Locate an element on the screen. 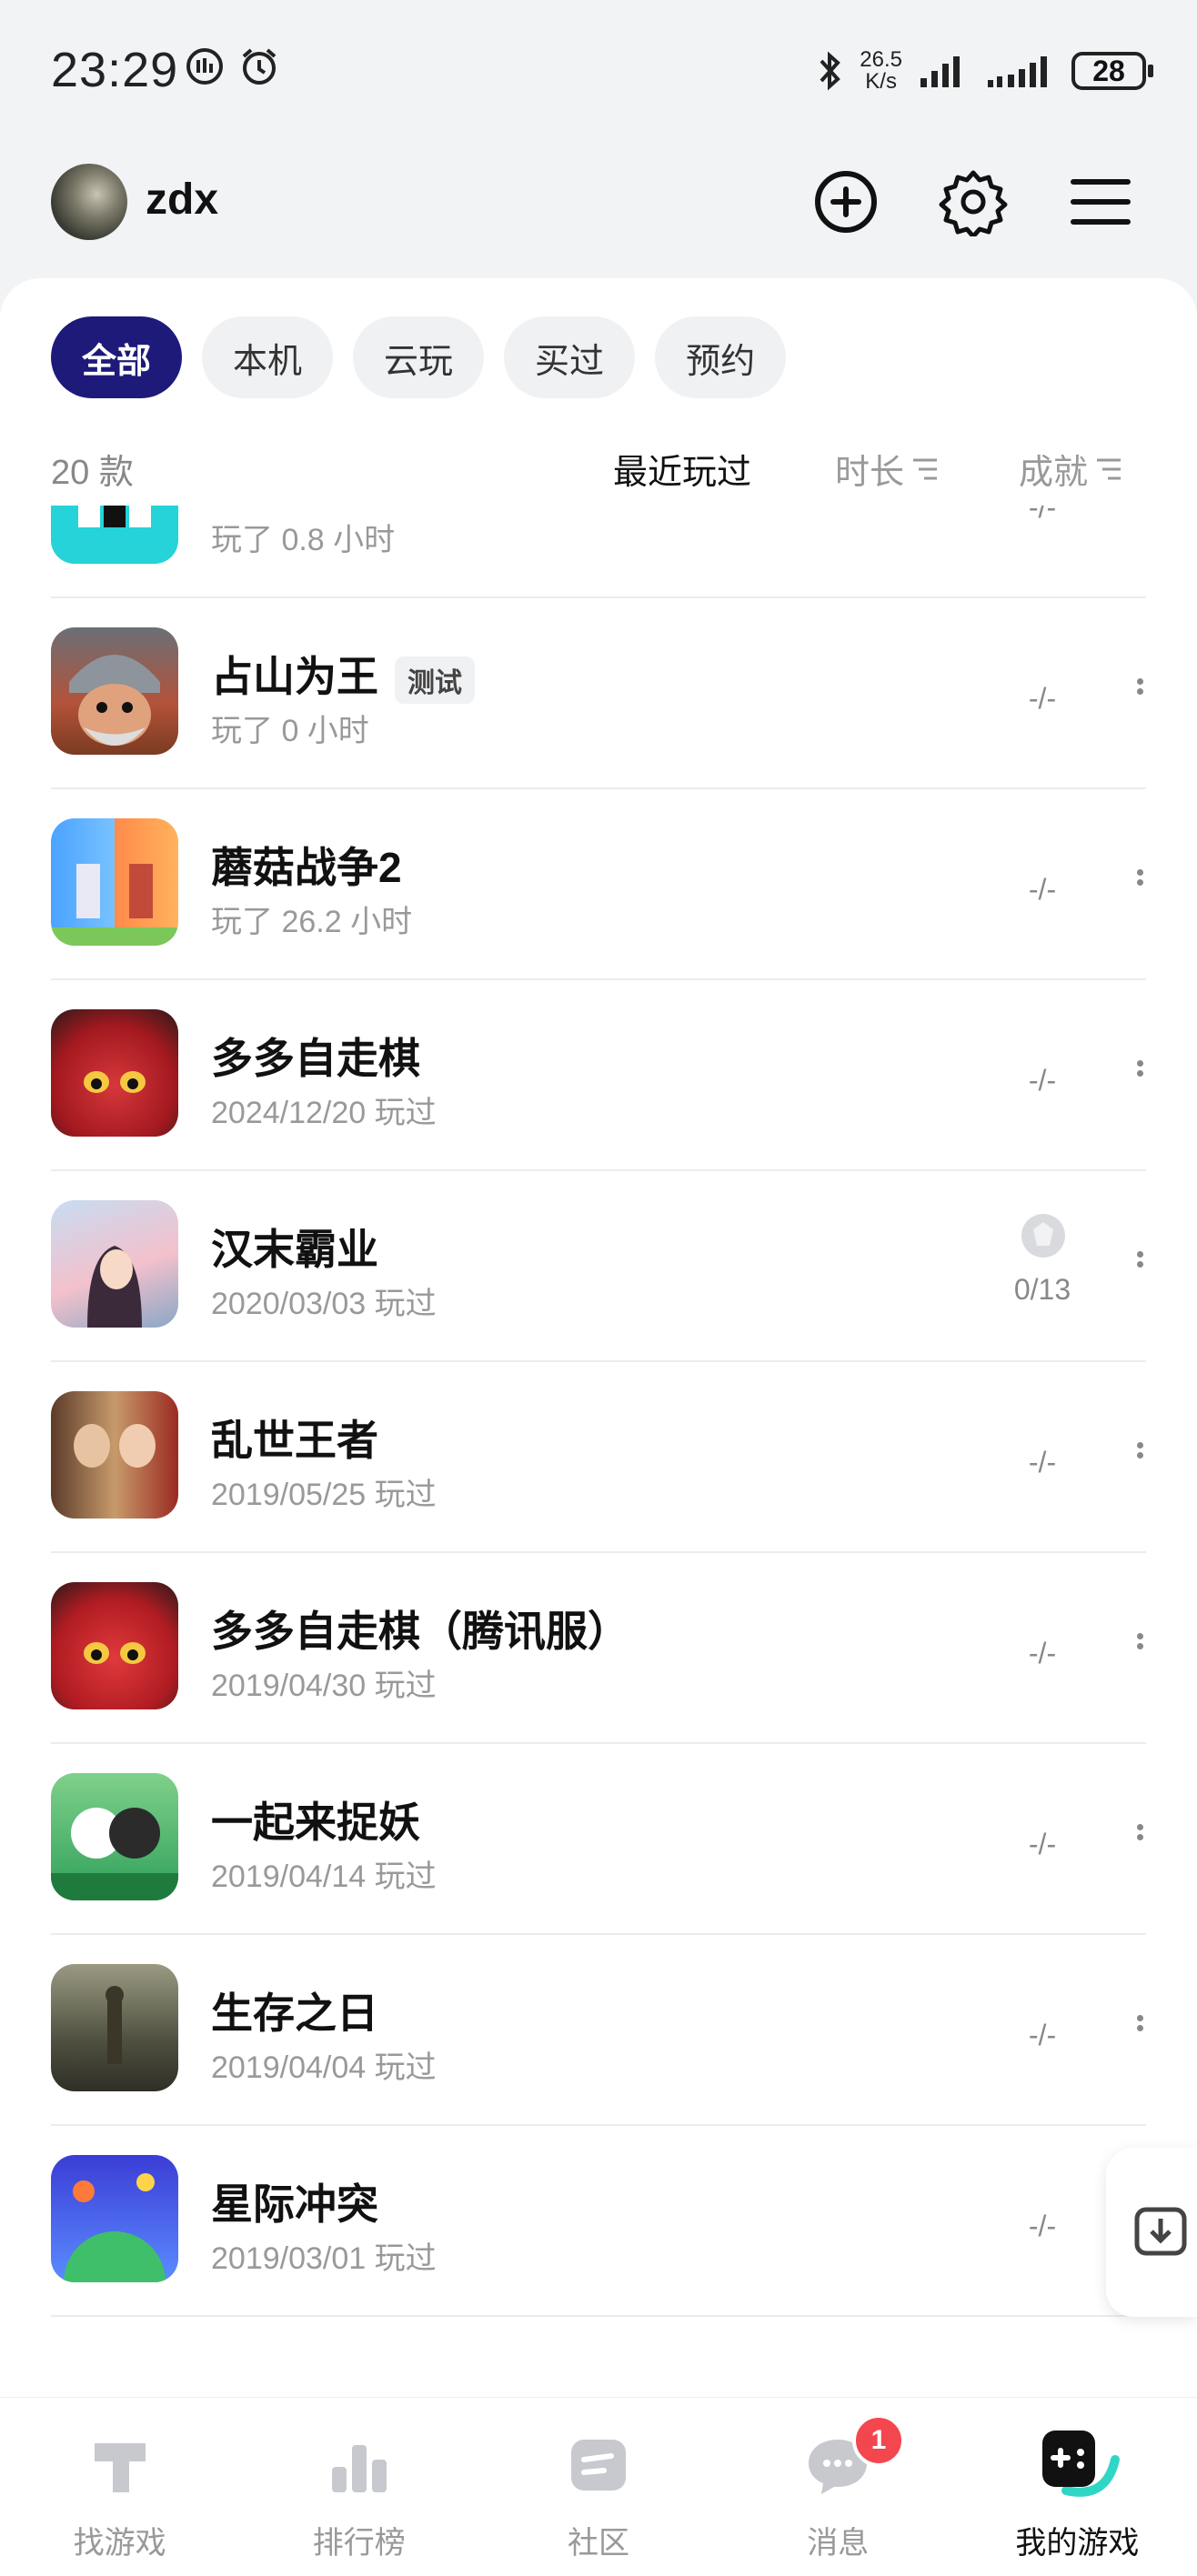 The height and width of the screenshot is (2576, 1197). nav-community: 社区 is located at coordinates (598, 2487).